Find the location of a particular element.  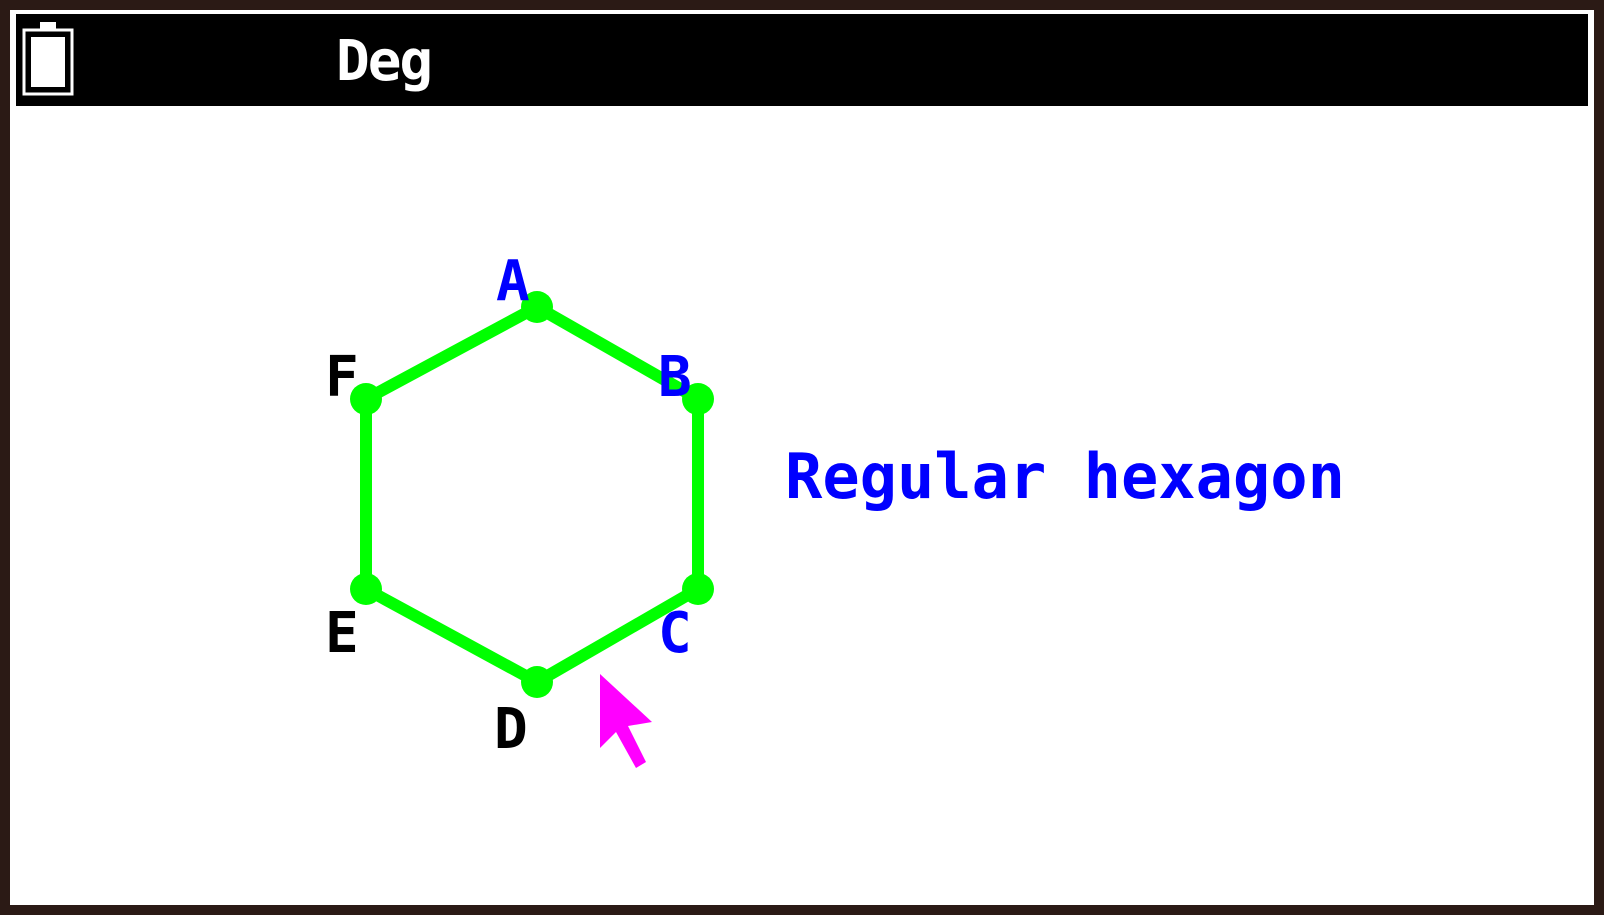

pointer-arrow-icon is located at coordinates (626, 721).